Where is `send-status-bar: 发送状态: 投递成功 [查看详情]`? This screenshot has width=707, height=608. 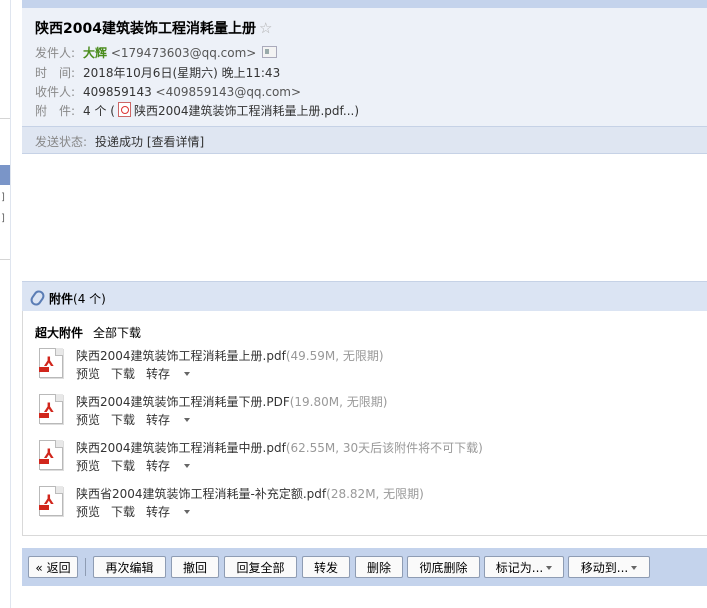
send-status-bar: 发送状态: 投递成功 [查看详情] is located at coordinates (364, 140).